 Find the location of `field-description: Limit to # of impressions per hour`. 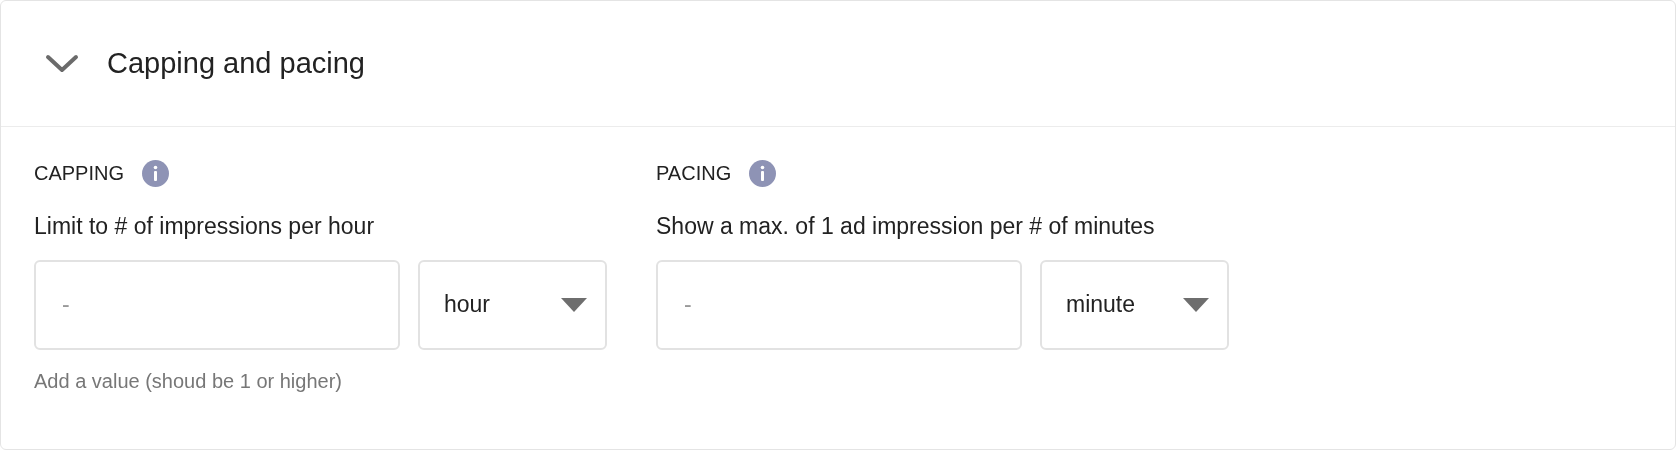

field-description: Limit to # of impressions per hour is located at coordinates (205, 226).